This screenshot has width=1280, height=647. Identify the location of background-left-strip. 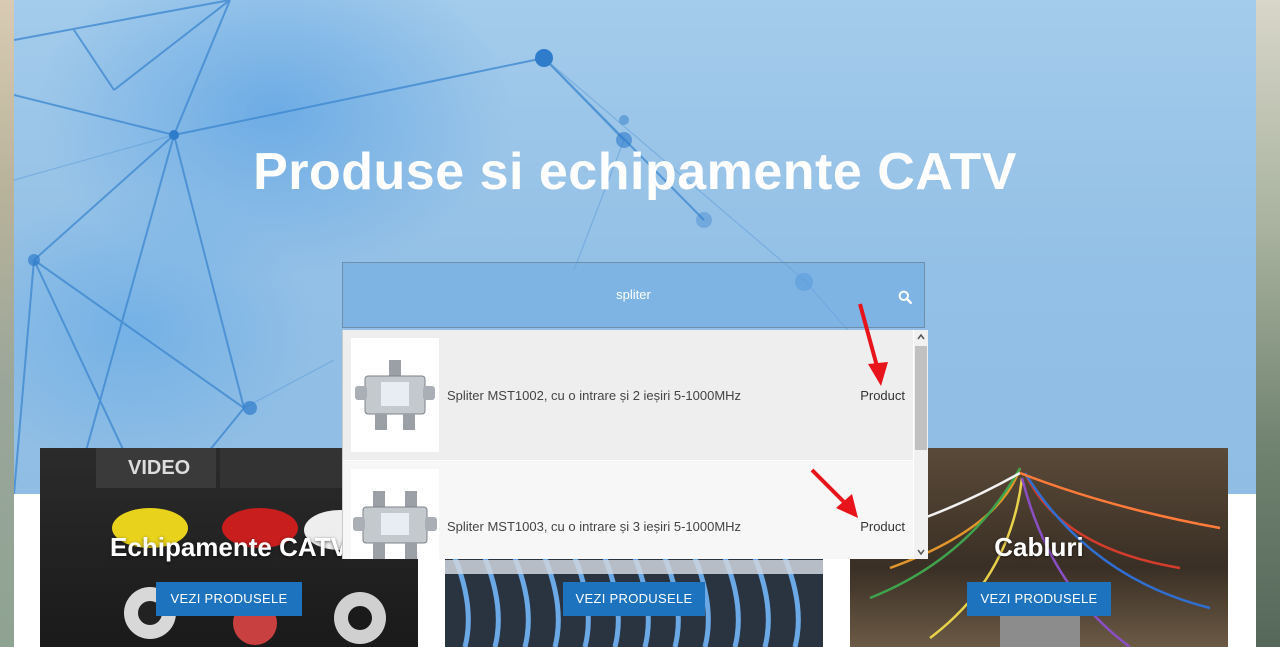
(7, 323).